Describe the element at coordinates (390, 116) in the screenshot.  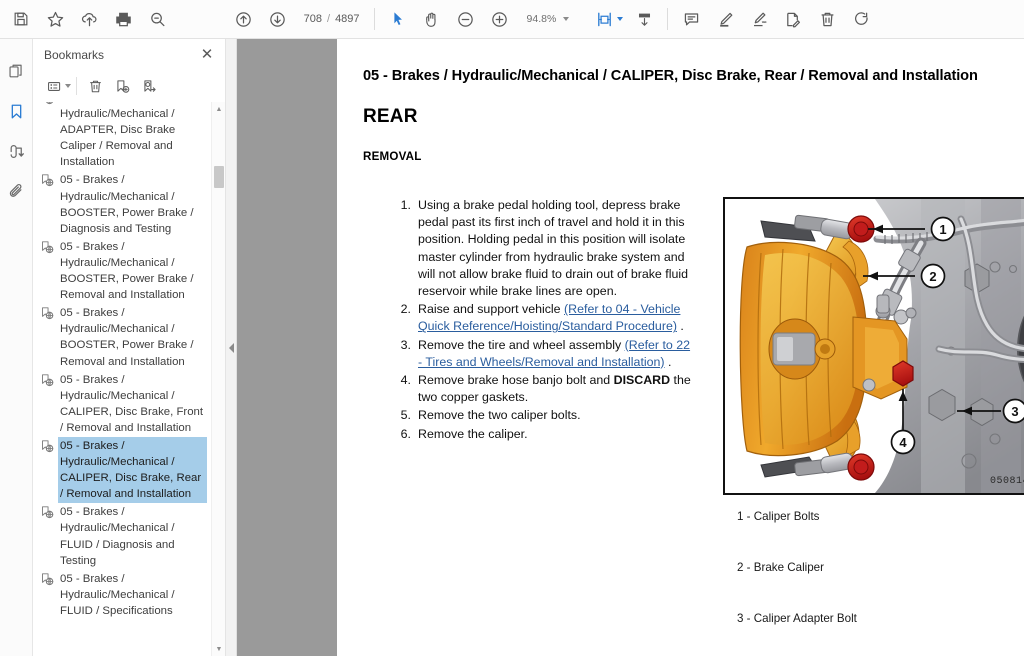
I see `section-heading: REAR` at that location.